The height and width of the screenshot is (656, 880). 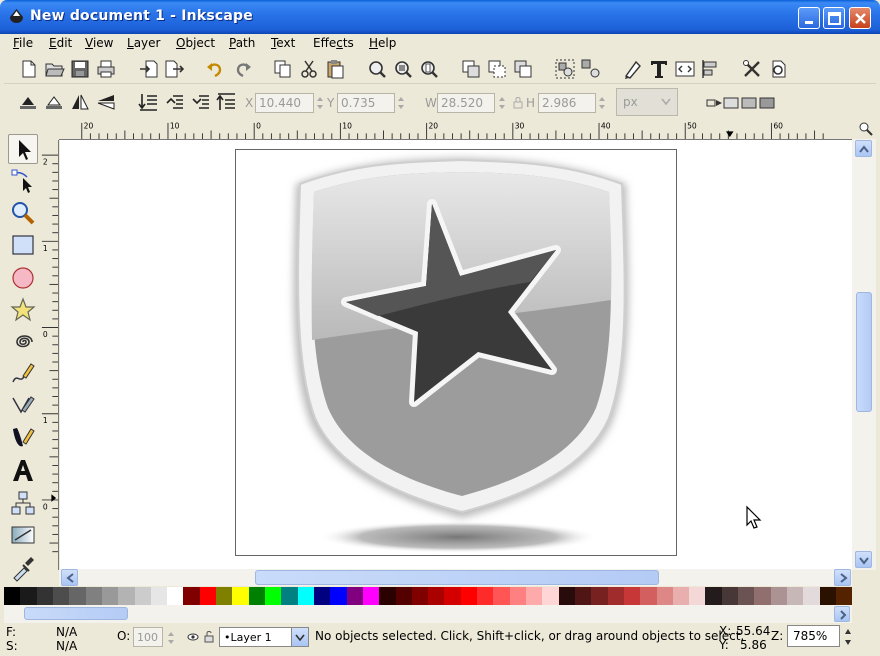 What do you see at coordinates (685, 69) in the screenshot?
I see `xml-editor-button` at bounding box center [685, 69].